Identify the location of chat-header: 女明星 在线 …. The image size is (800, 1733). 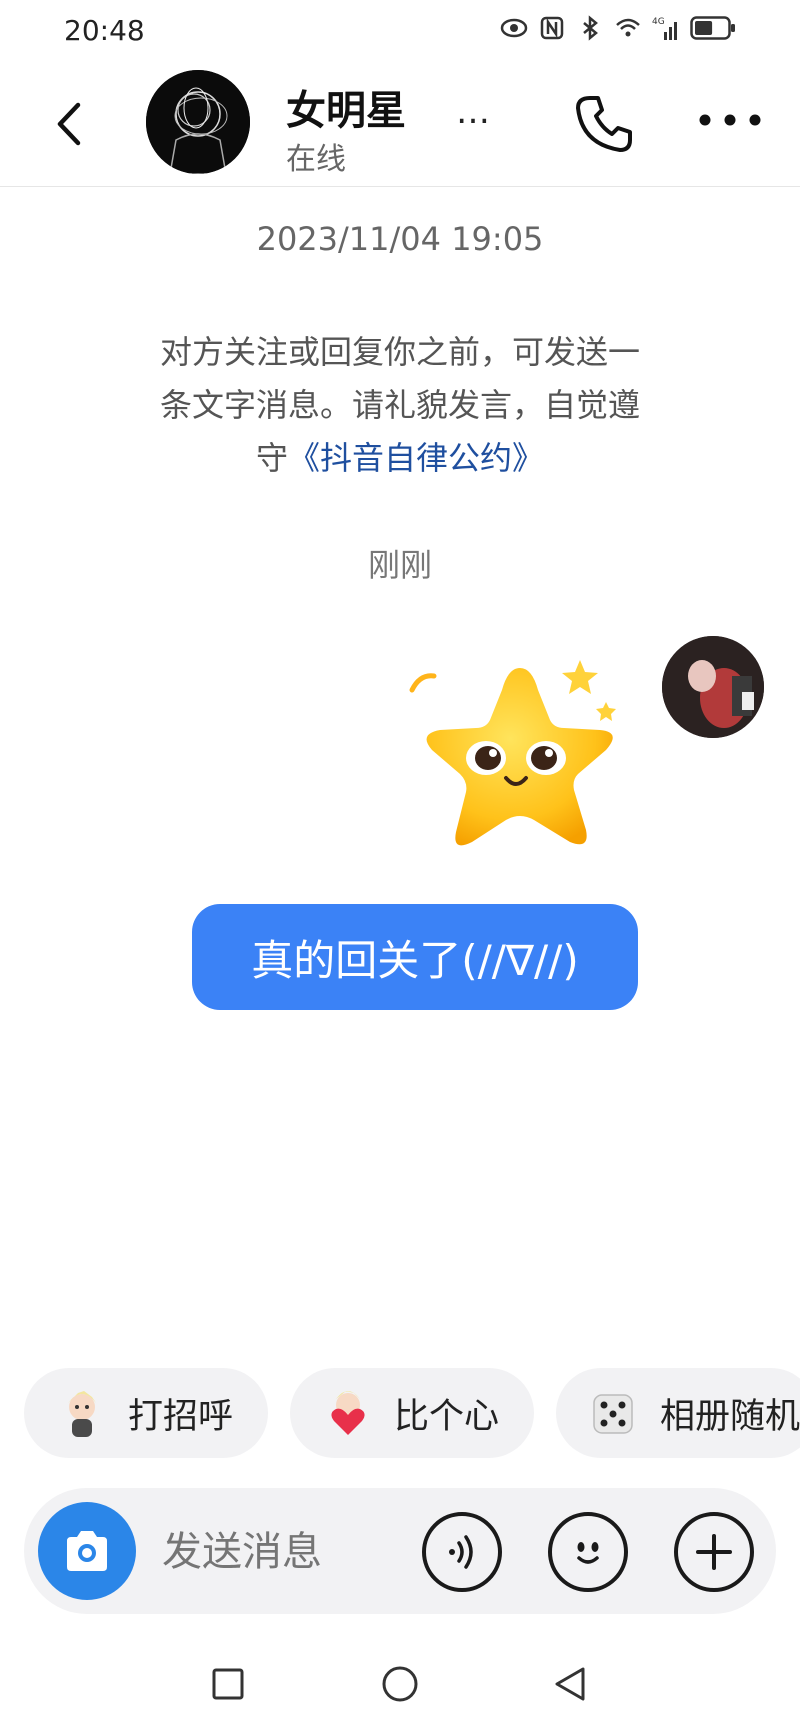
(400, 123).